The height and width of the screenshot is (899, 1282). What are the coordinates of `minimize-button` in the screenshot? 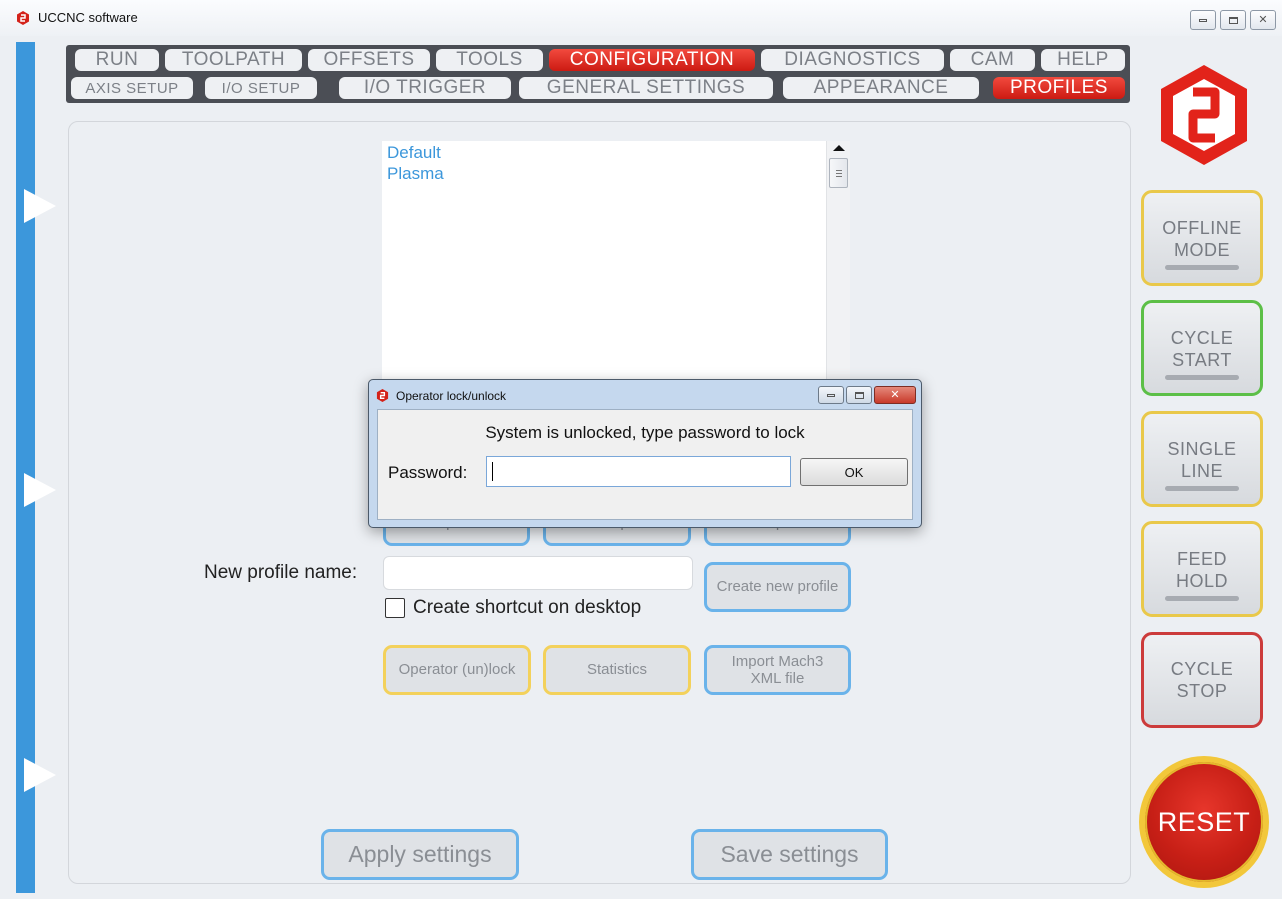 It's located at (1203, 20).